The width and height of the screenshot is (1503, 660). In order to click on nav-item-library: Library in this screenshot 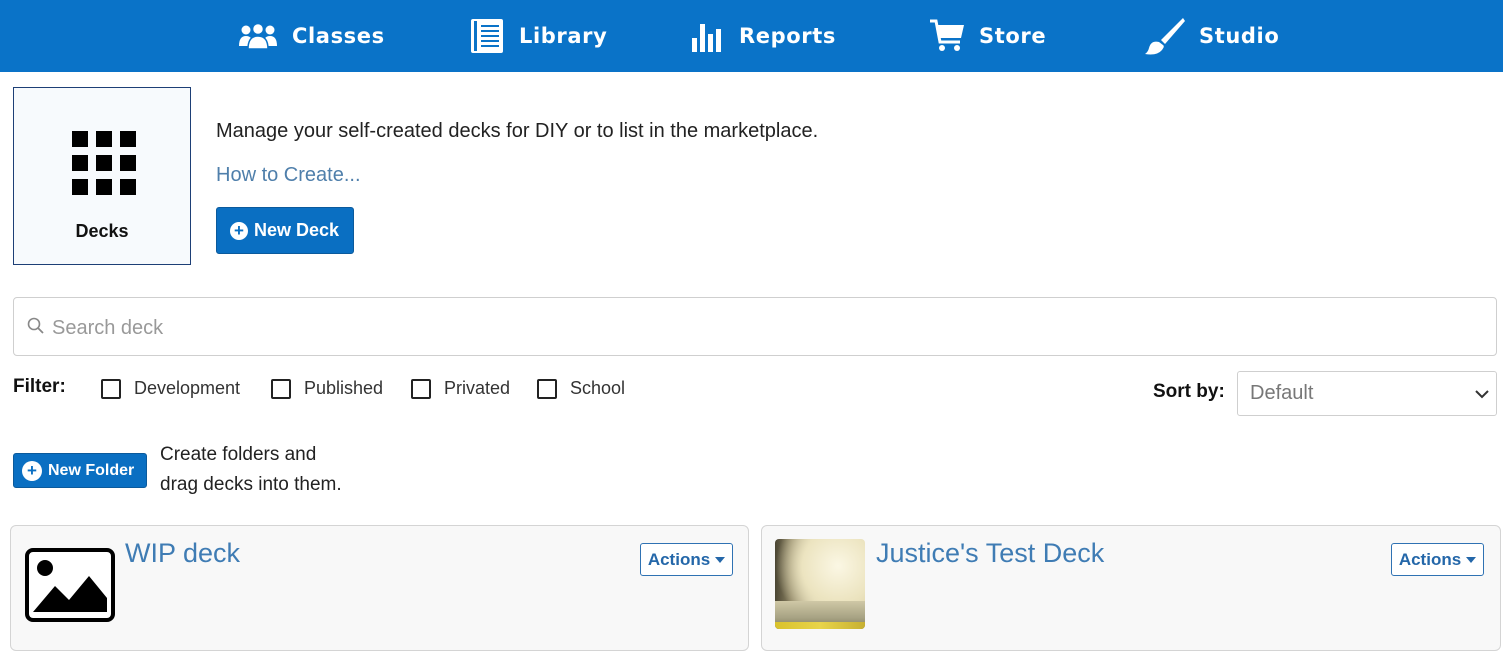, I will do `click(538, 36)`.